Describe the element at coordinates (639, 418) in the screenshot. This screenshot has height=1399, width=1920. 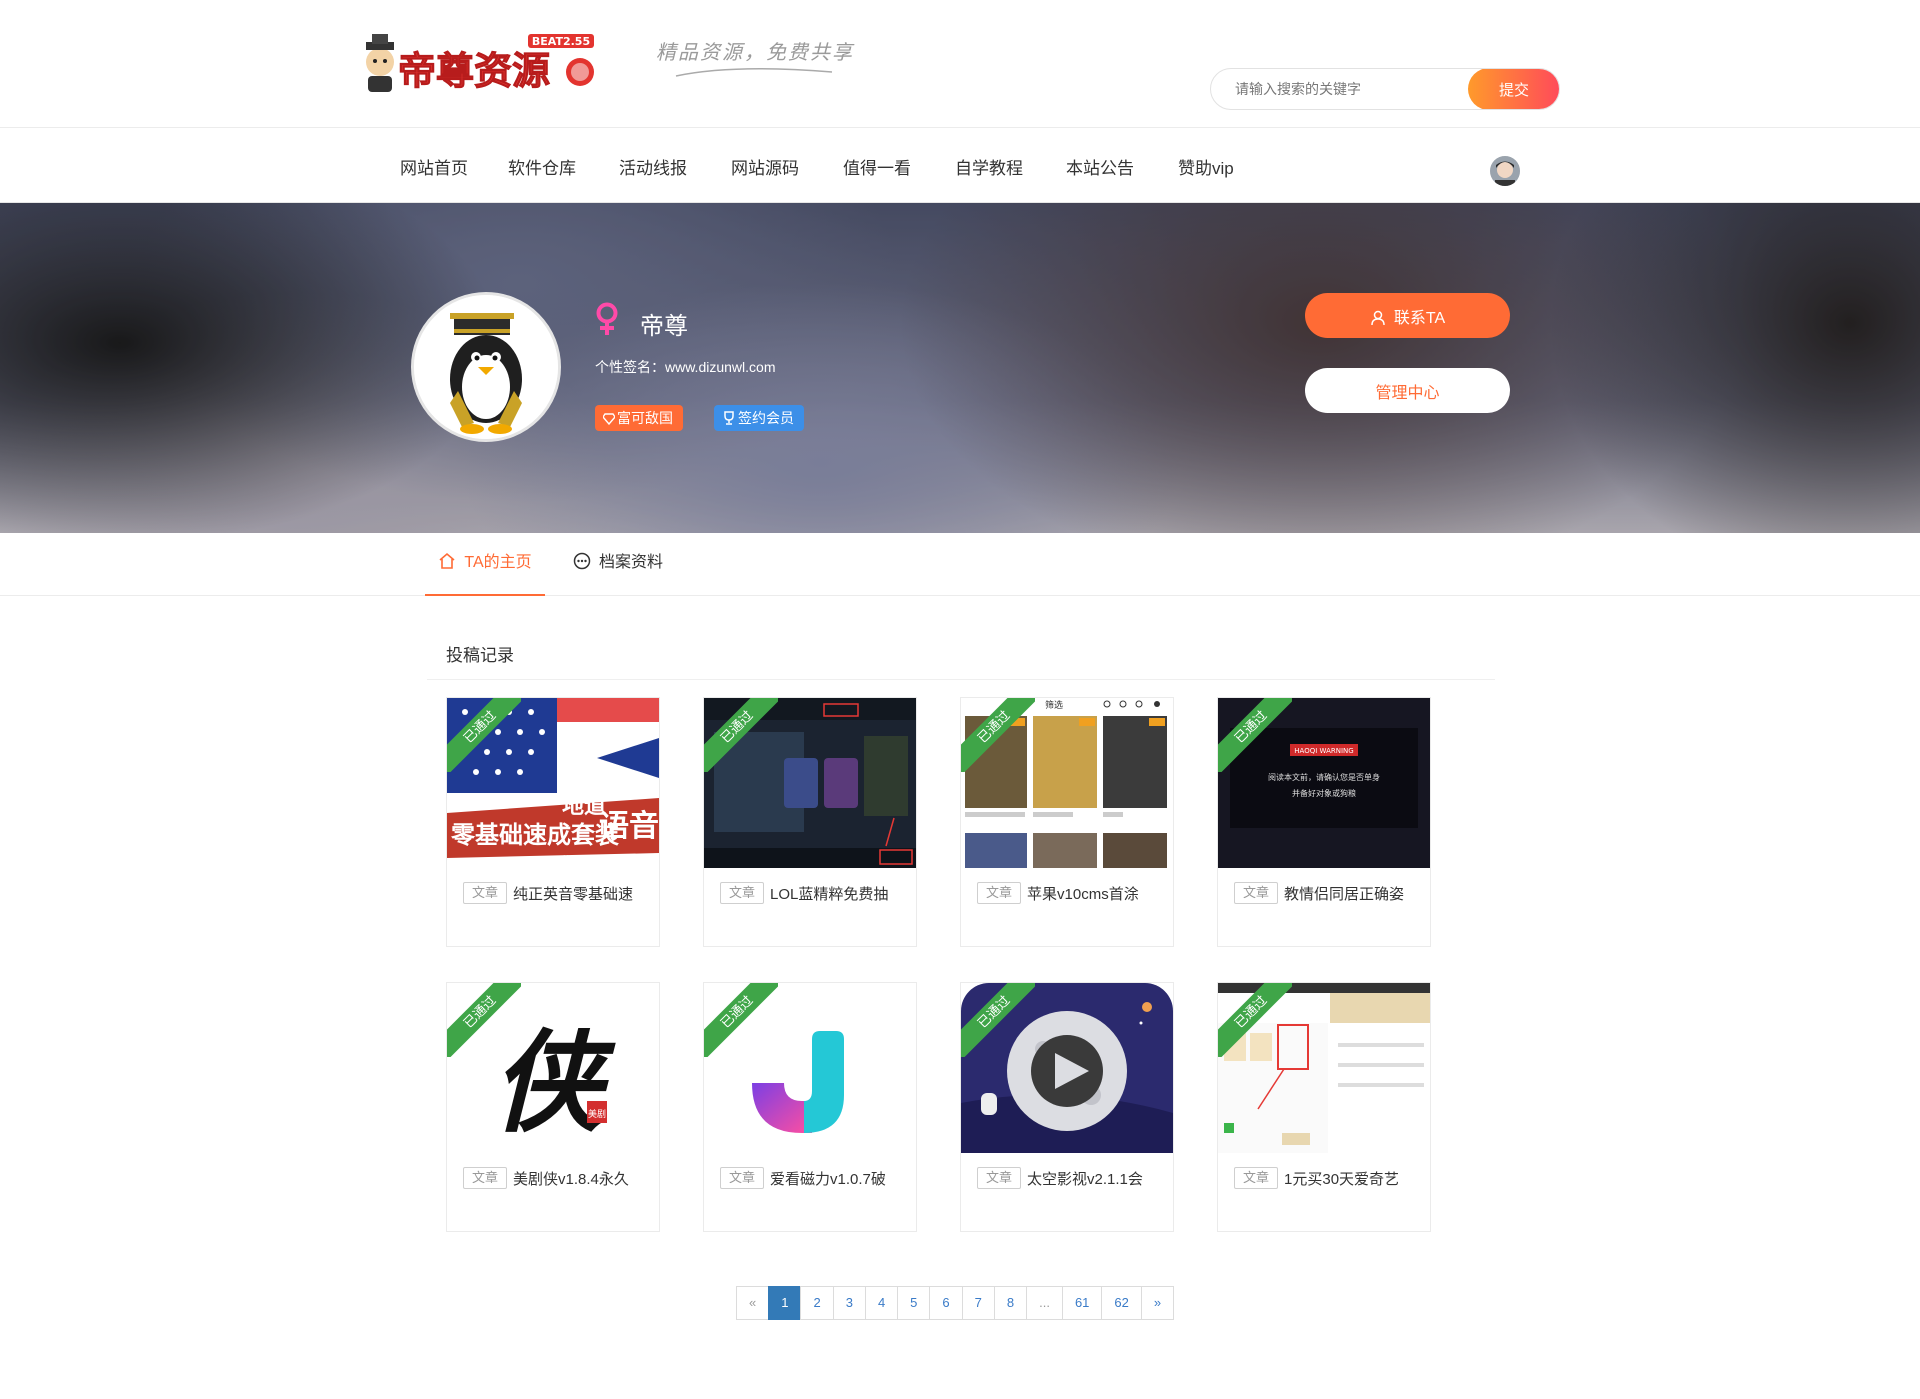
I see `badge-rich: 富可敌国` at that location.